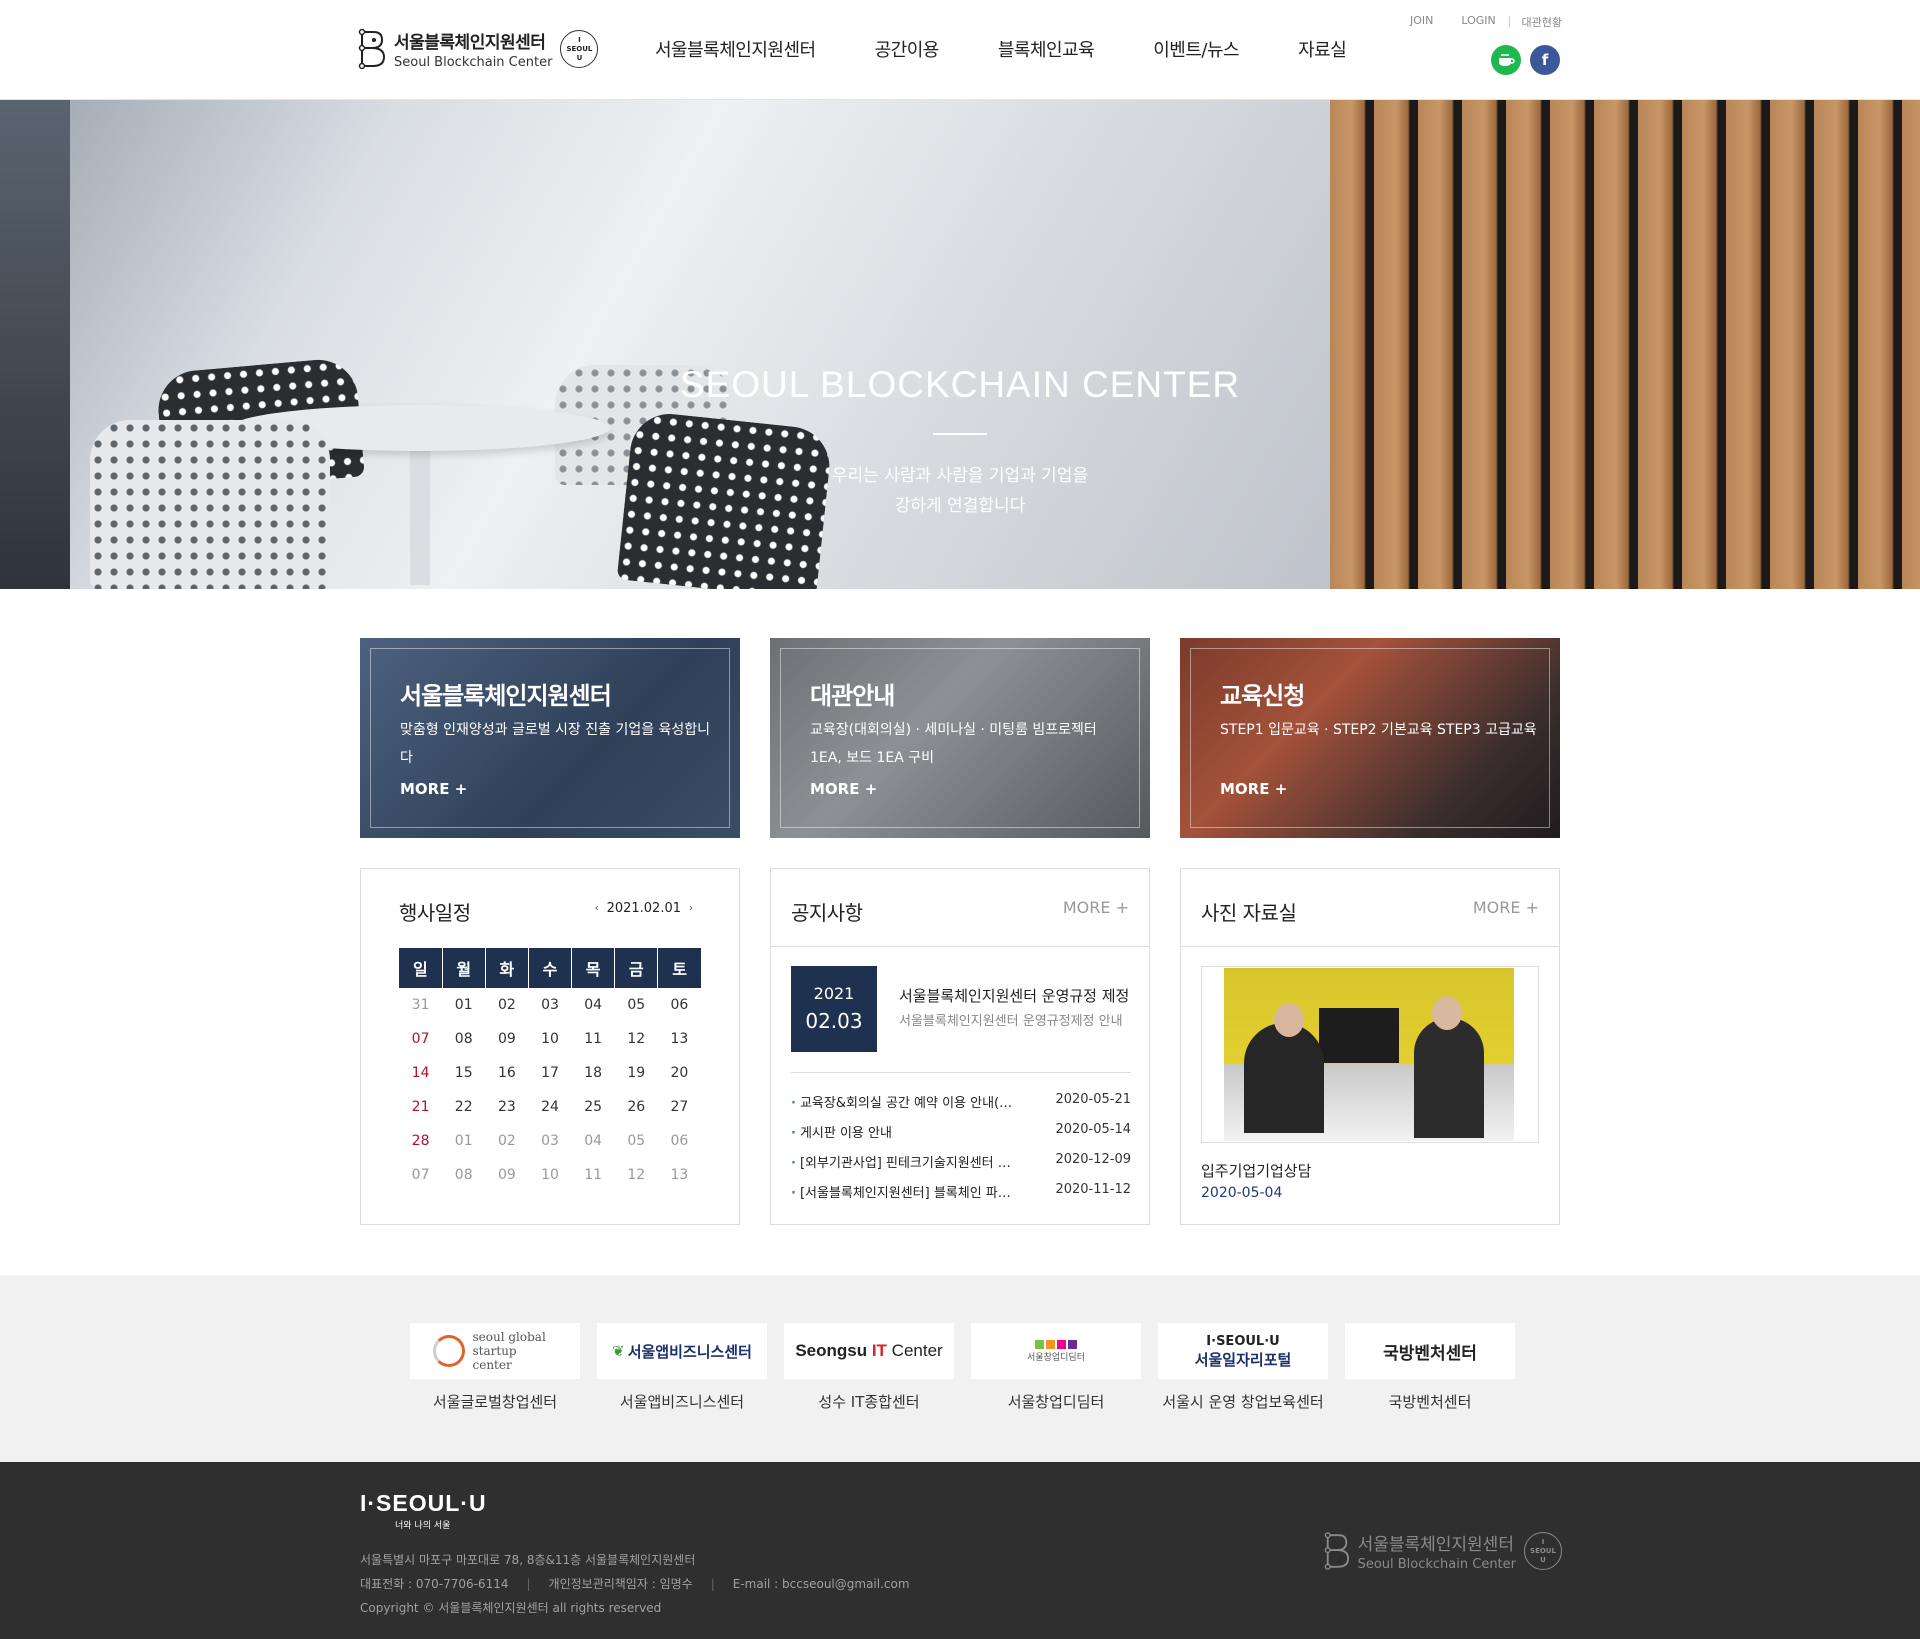 Image resolution: width=1920 pixels, height=1639 pixels. Describe the element at coordinates (593, 1073) in the screenshot. I see `calendar-day: 18` at that location.